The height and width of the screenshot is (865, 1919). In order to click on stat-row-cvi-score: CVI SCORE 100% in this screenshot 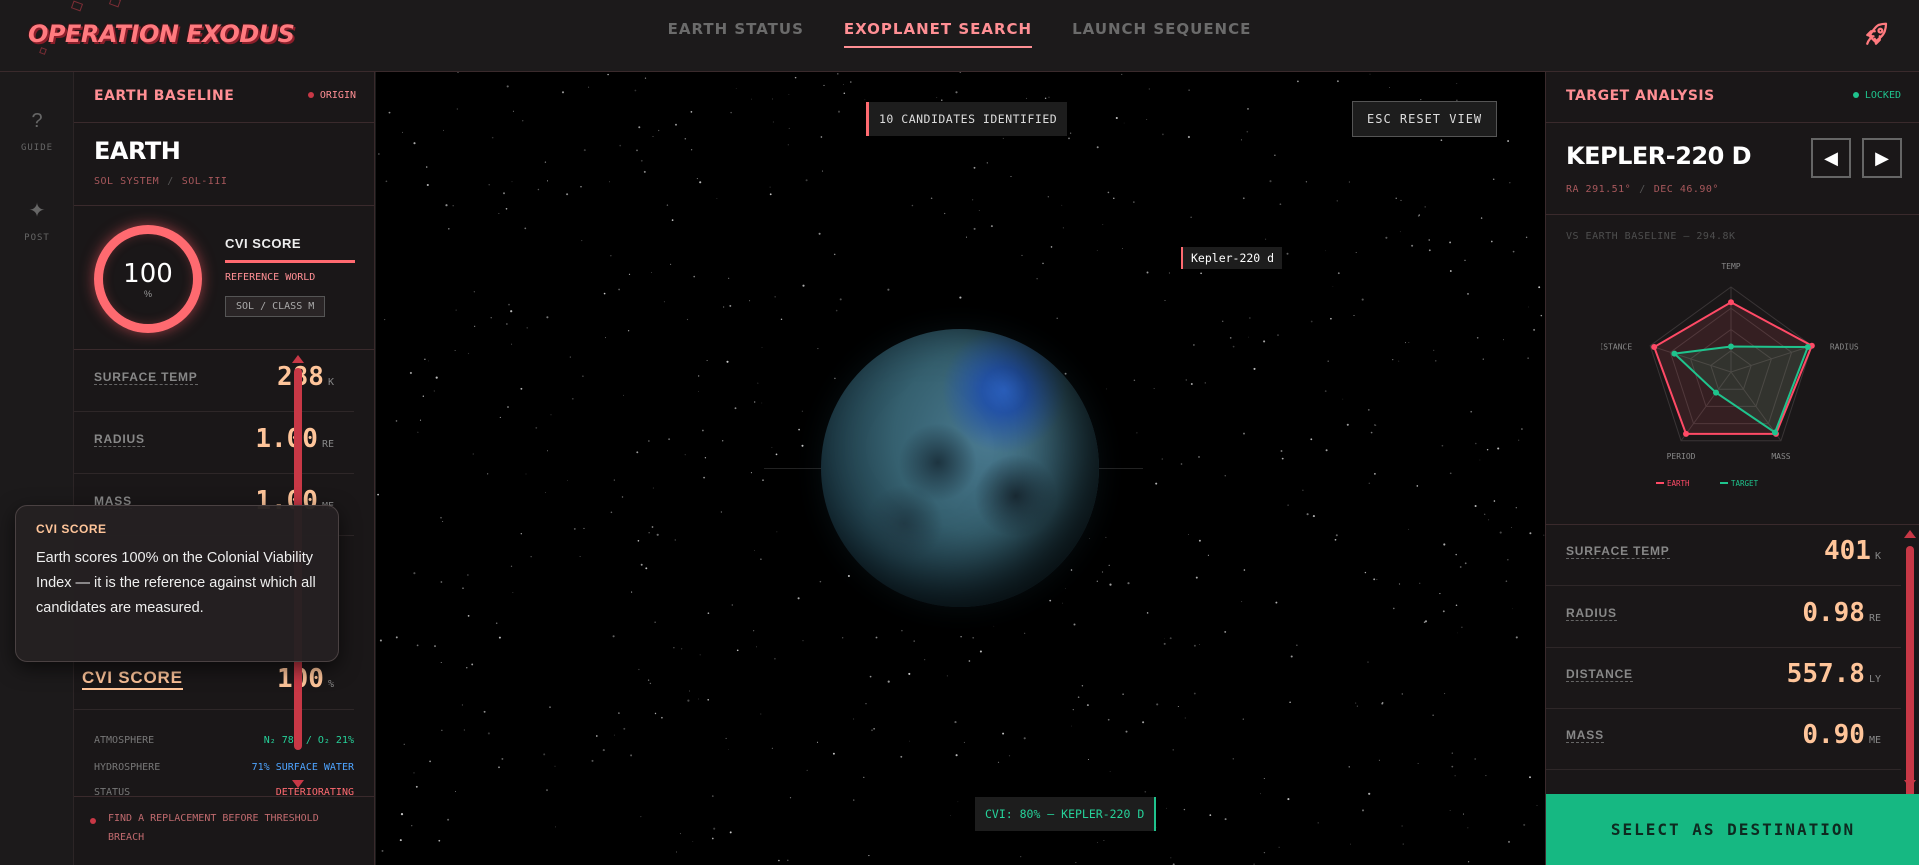, I will do `click(214, 682)`.